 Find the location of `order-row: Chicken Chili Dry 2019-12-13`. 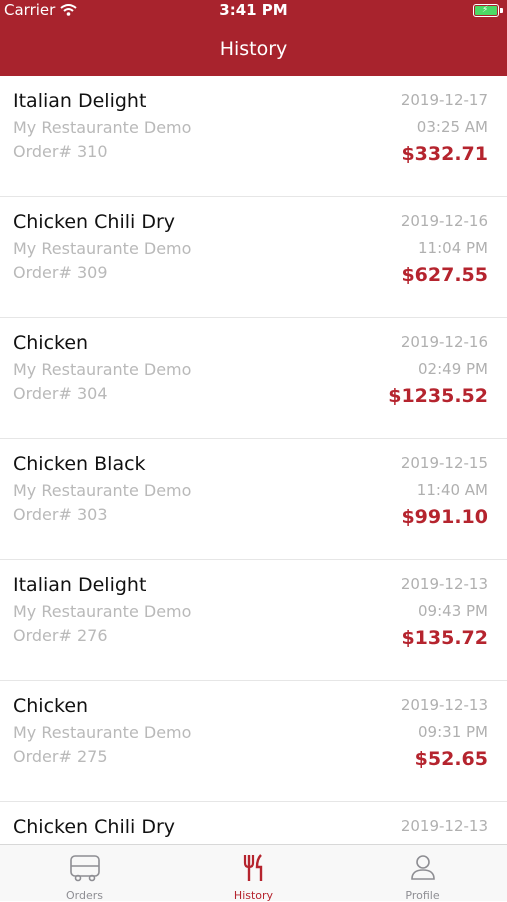

order-row: Chicken Chili Dry 2019-12-13 is located at coordinates (253, 823).